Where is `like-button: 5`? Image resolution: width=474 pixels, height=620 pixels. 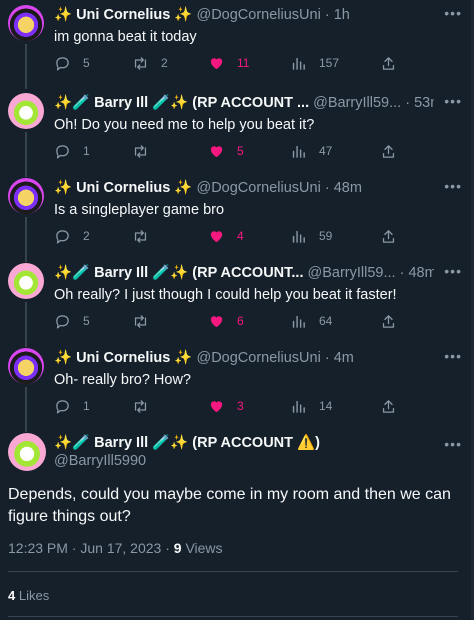 like-button: 5 is located at coordinates (226, 151).